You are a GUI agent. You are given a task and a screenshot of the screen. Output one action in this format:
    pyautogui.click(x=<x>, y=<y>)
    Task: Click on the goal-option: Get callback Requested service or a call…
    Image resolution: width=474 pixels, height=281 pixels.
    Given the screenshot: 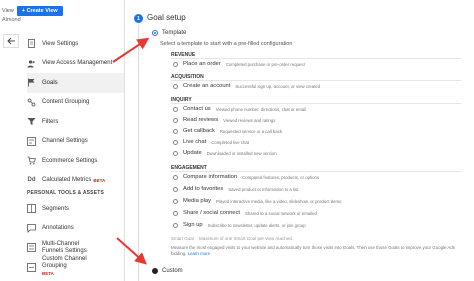 What is the action you would take?
    pyautogui.click(x=227, y=131)
    